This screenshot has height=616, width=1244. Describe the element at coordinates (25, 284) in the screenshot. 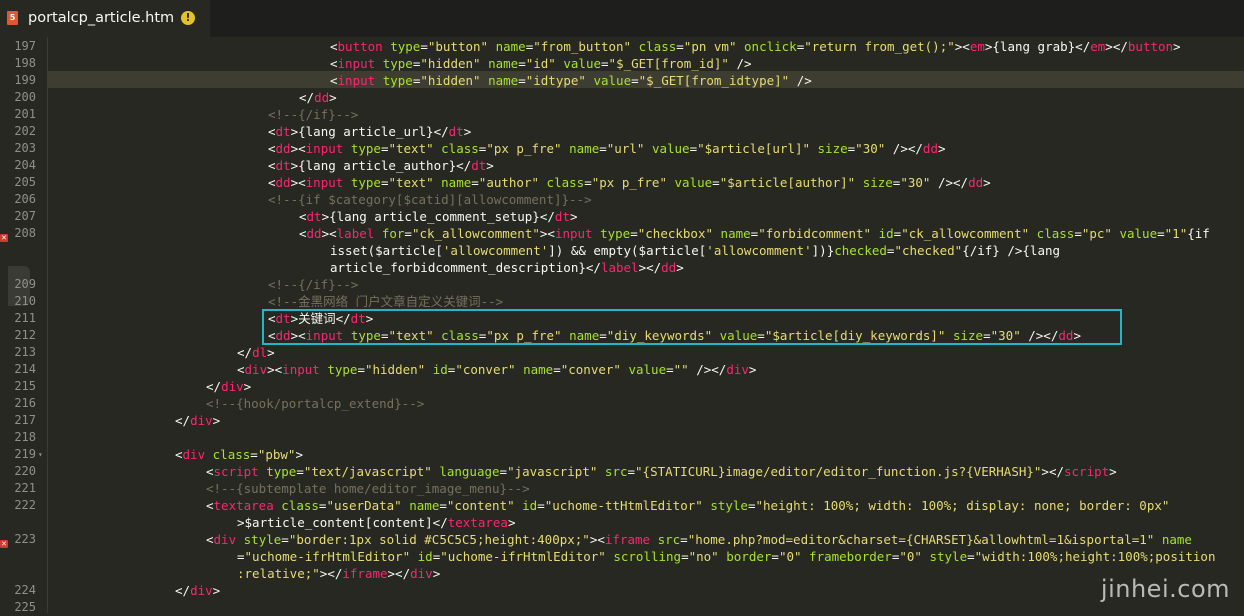

I see `line-number: 209` at that location.